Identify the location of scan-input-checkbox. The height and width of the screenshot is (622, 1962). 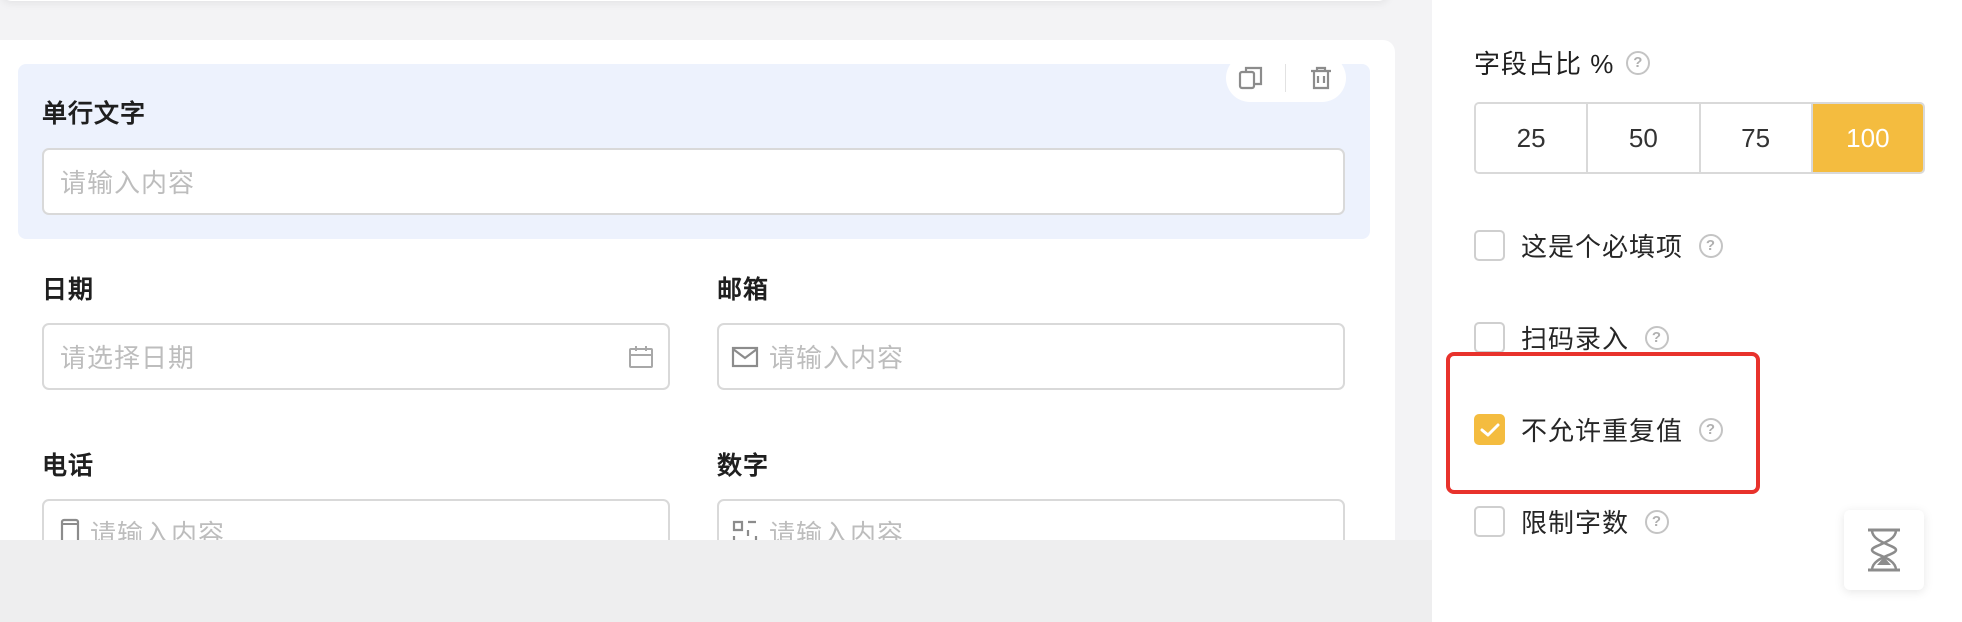
(1489, 337).